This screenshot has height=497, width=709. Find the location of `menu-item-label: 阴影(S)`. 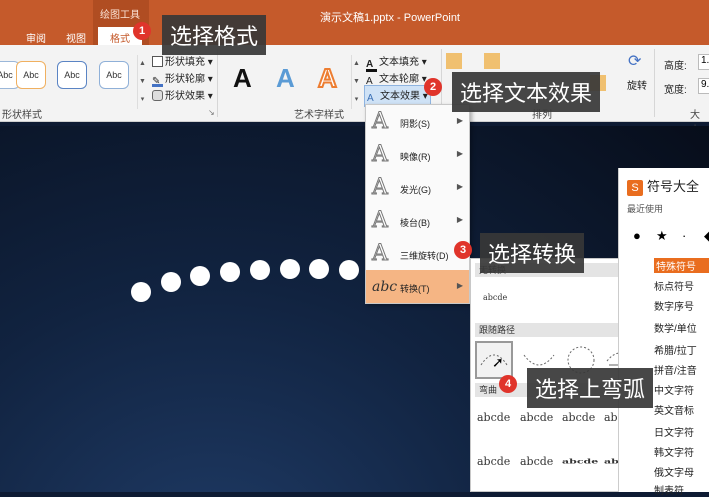

menu-item-label: 阴影(S) is located at coordinates (415, 124).